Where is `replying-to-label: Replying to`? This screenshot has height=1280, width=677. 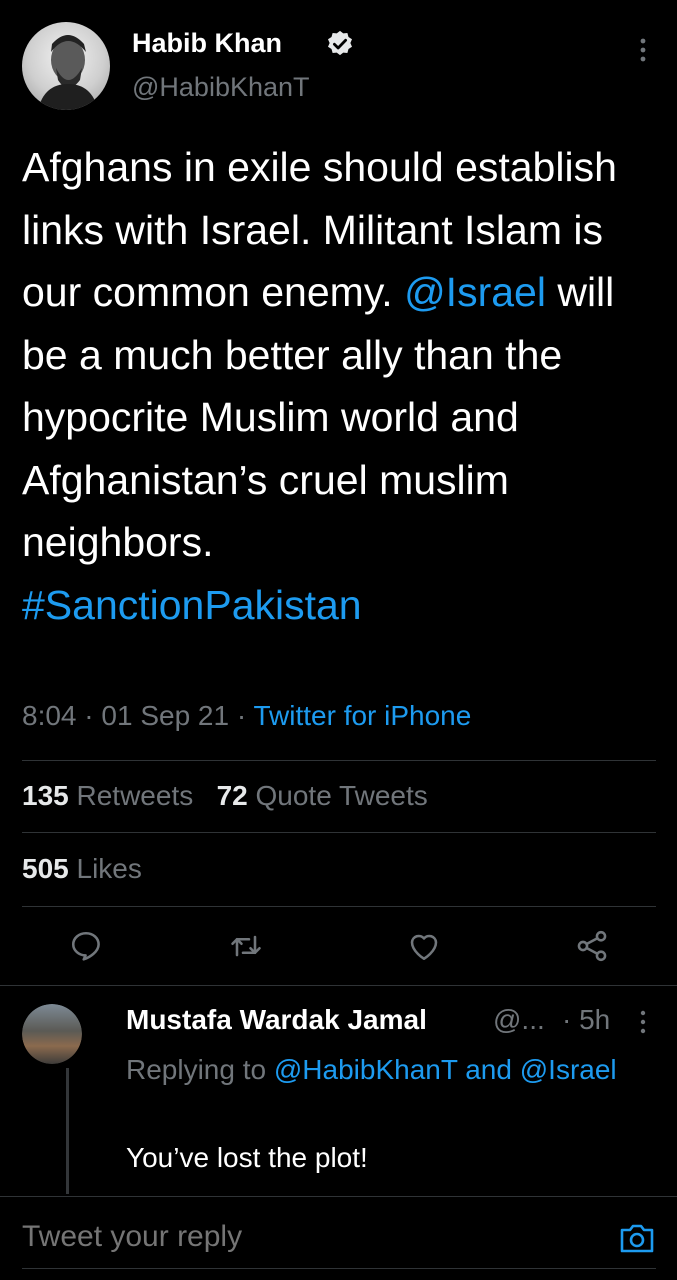 replying-to-label: Replying to is located at coordinates (200, 1069).